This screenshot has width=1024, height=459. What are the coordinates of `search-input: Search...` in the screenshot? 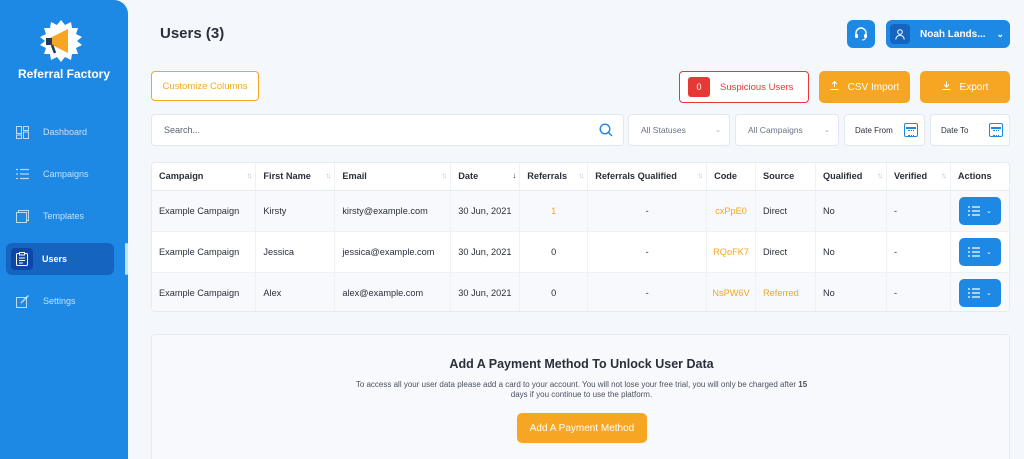 It's located at (387, 130).